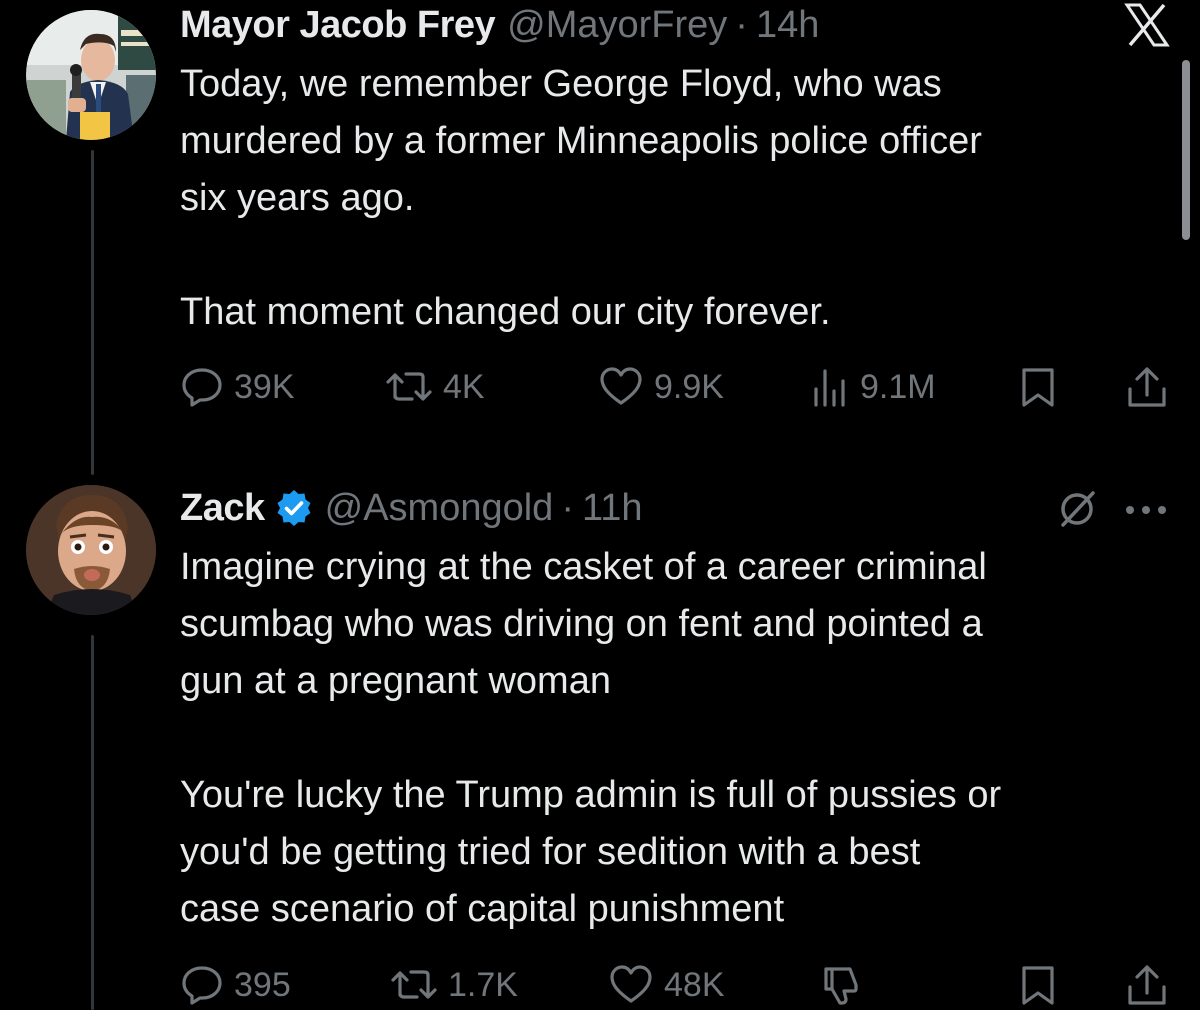  Describe the element at coordinates (694, 984) in the screenshot. I see `like-count: 48K` at that location.